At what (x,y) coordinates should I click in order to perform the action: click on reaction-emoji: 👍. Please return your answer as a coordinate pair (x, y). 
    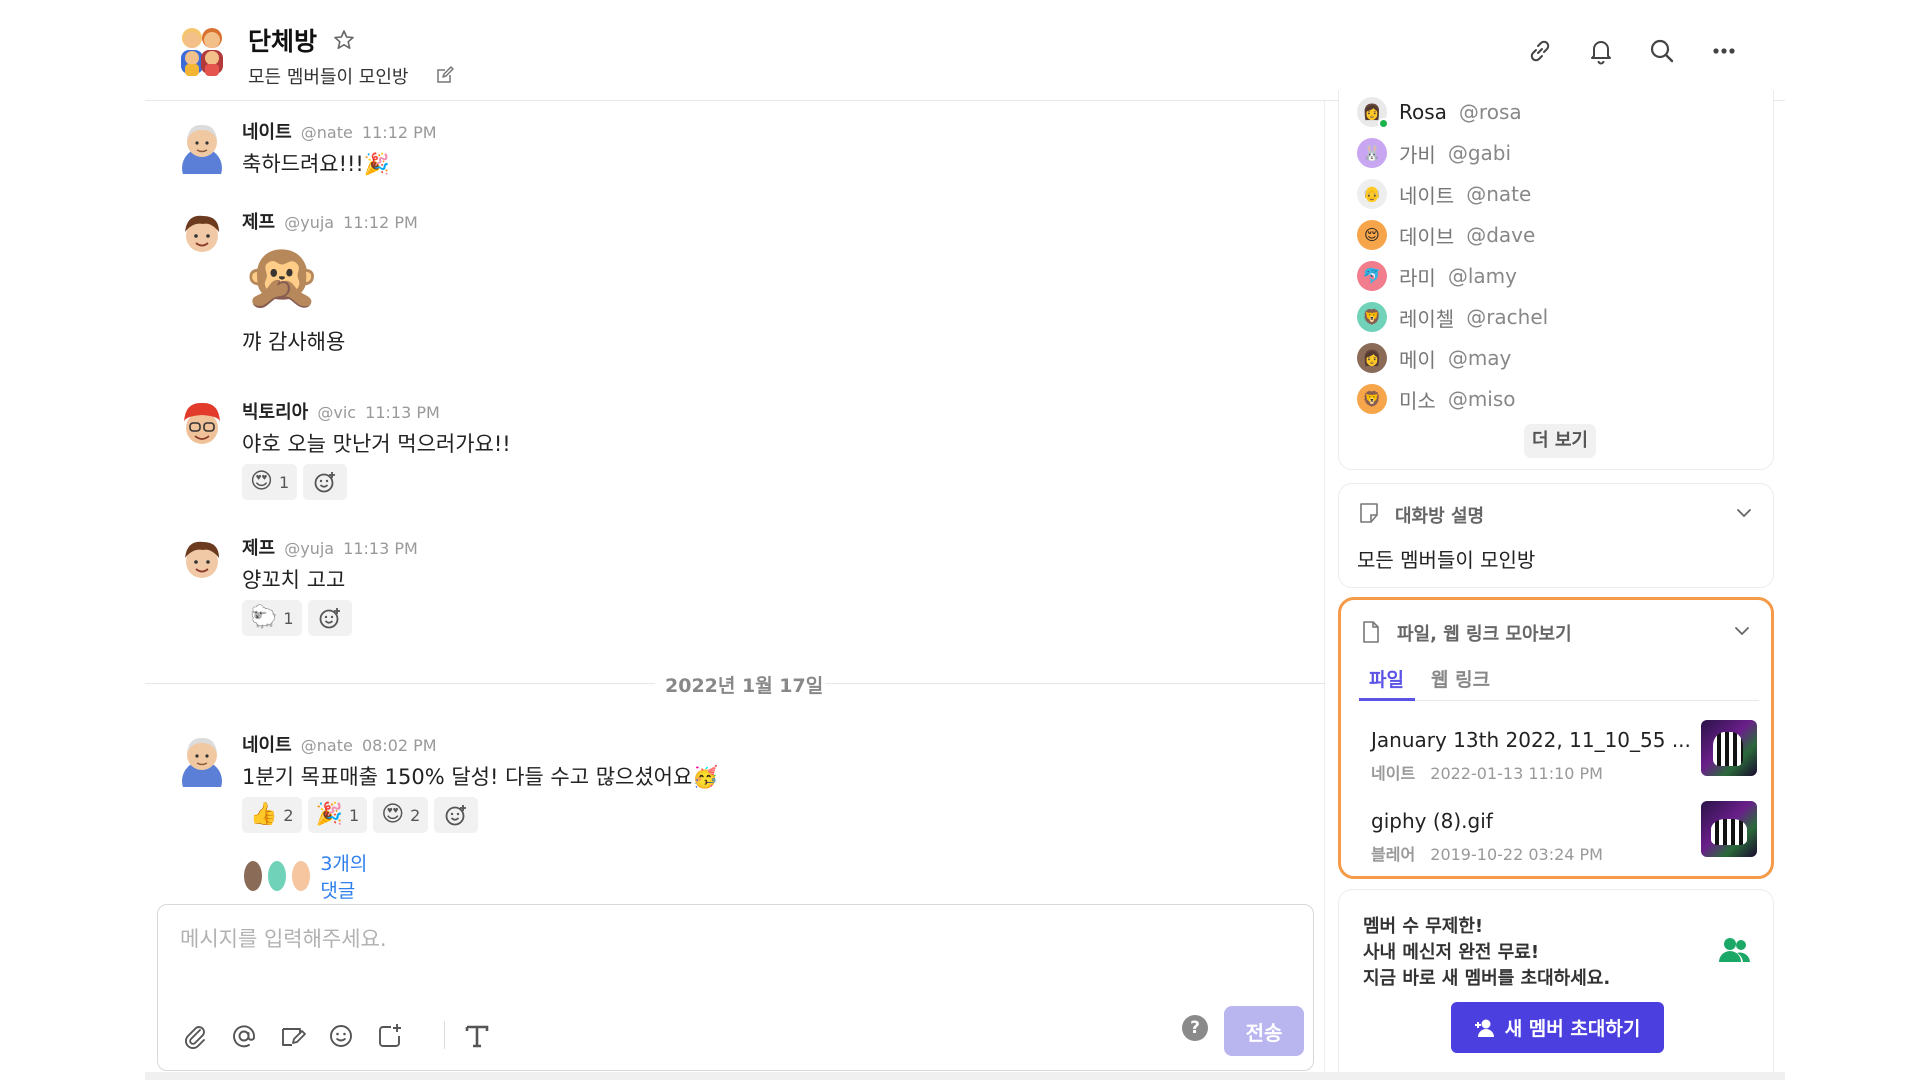
    Looking at the image, I should click on (264, 814).